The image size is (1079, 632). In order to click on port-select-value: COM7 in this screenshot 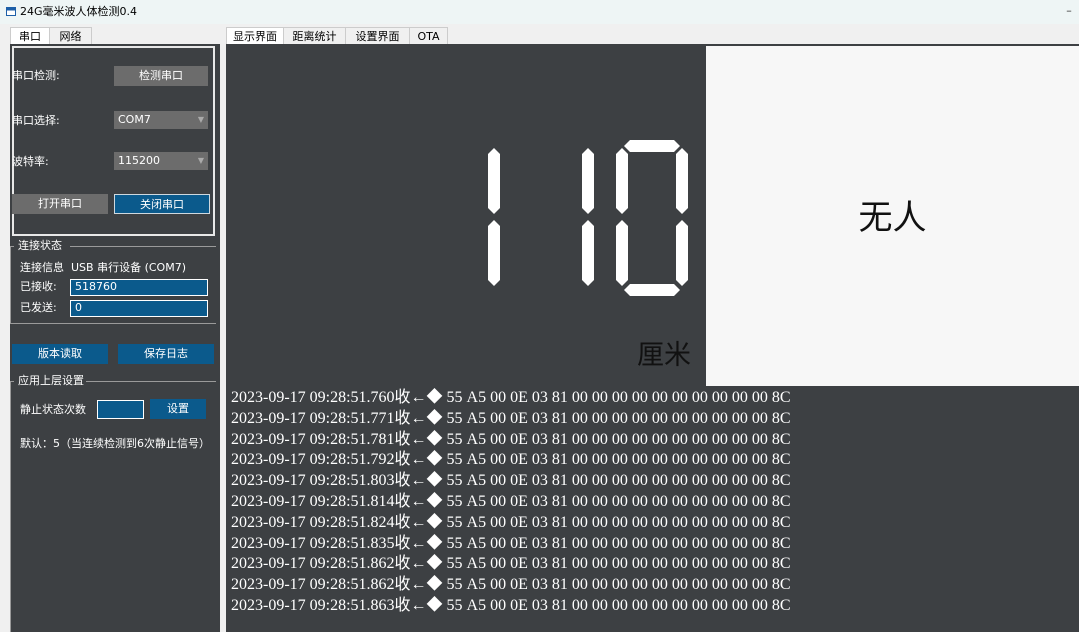, I will do `click(134, 119)`.